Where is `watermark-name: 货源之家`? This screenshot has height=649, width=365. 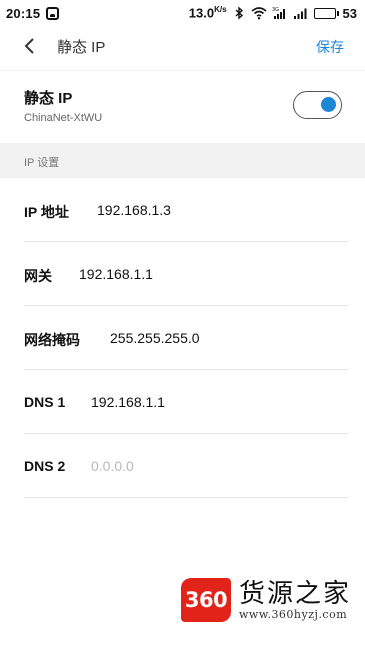
watermark-name: 货源之家 is located at coordinates (295, 593).